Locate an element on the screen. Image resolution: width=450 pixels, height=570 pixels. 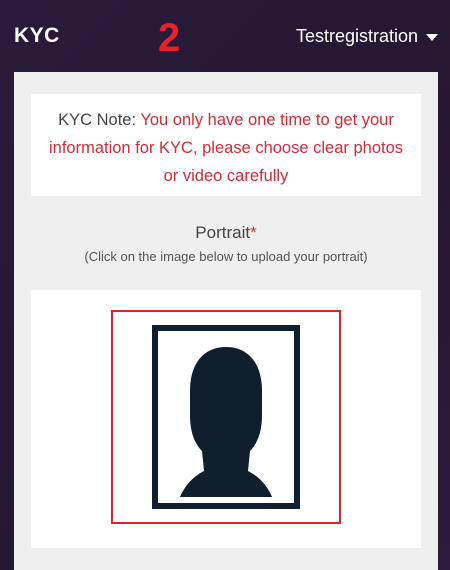
required-marker: * is located at coordinates (253, 232).